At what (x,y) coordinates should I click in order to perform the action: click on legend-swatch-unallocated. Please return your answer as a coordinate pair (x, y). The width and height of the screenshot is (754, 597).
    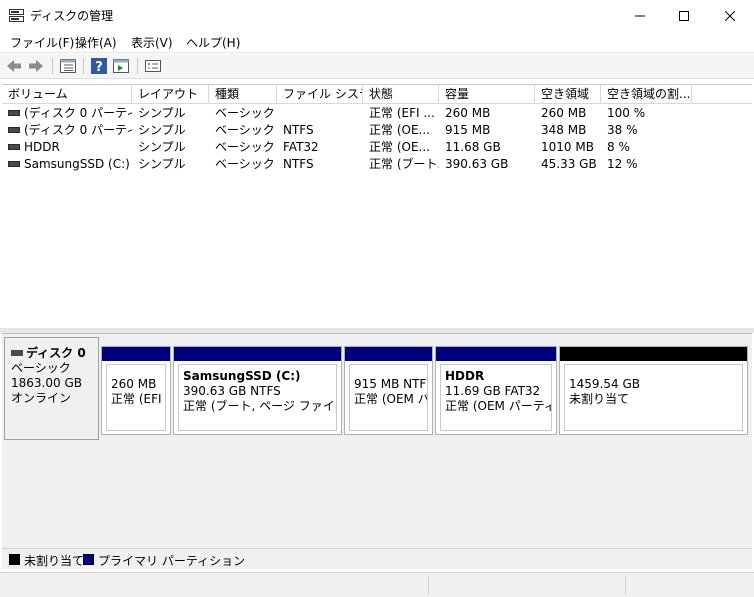
    Looking at the image, I should click on (14, 559).